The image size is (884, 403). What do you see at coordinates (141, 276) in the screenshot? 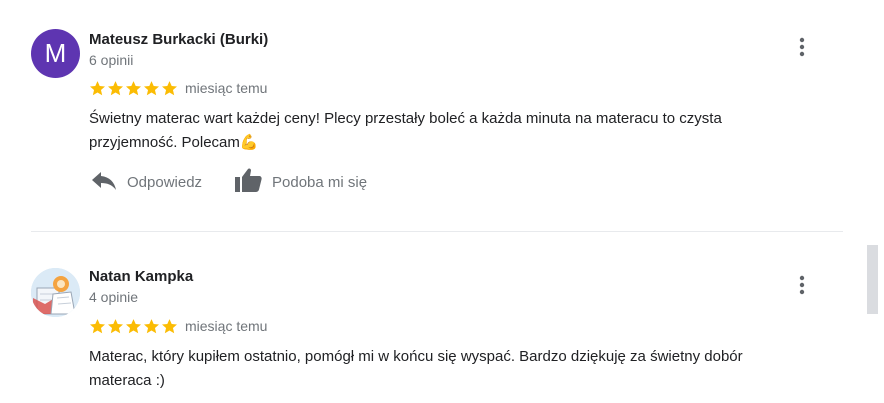
I see `reviewer-name: Natan Kampka` at bounding box center [141, 276].